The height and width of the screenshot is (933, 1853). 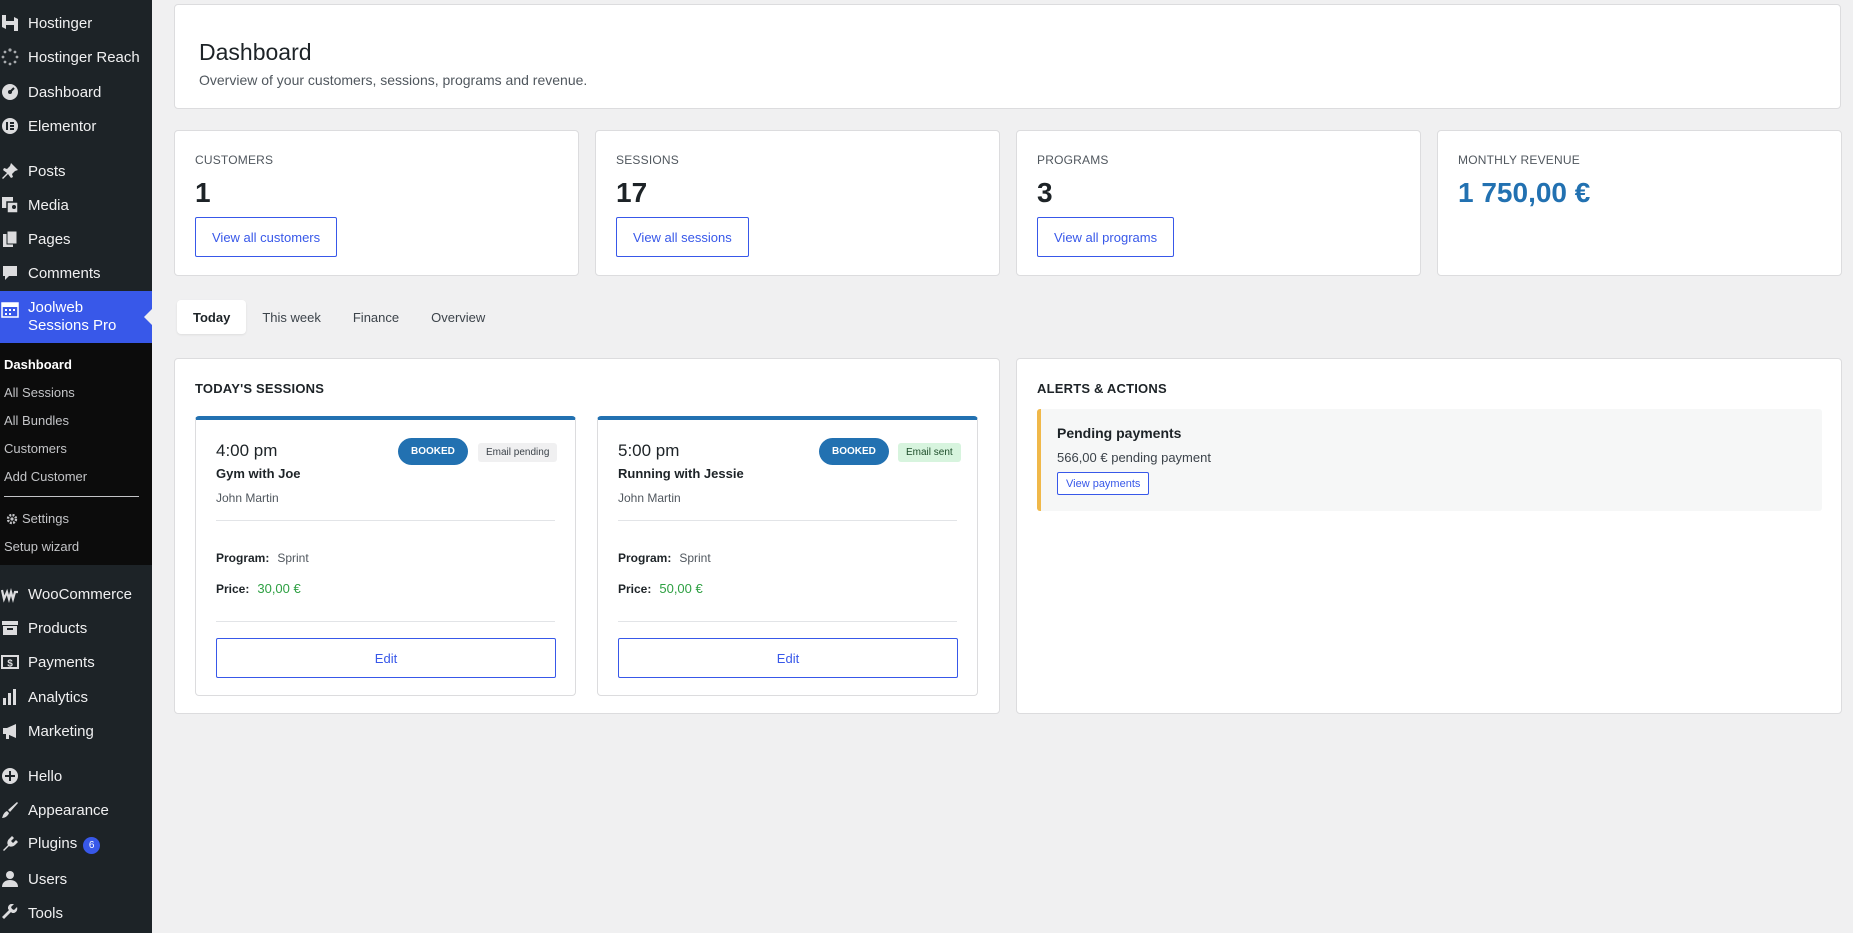 I want to click on submenu-item-all-sessions: All Sessions, so click(x=39, y=392).